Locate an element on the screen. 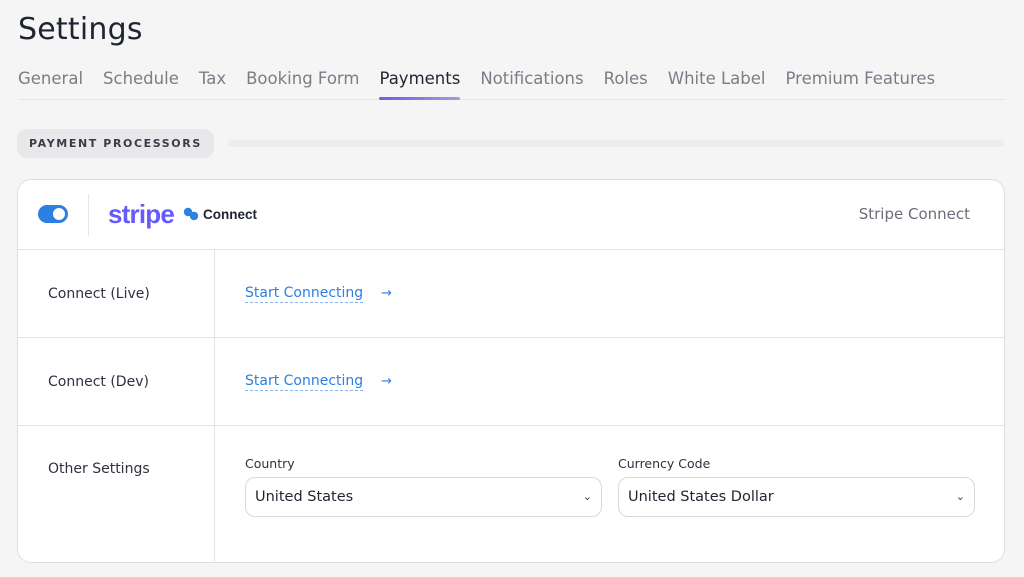 This screenshot has height=577, width=1024. page-title: Settings is located at coordinates (80, 29).